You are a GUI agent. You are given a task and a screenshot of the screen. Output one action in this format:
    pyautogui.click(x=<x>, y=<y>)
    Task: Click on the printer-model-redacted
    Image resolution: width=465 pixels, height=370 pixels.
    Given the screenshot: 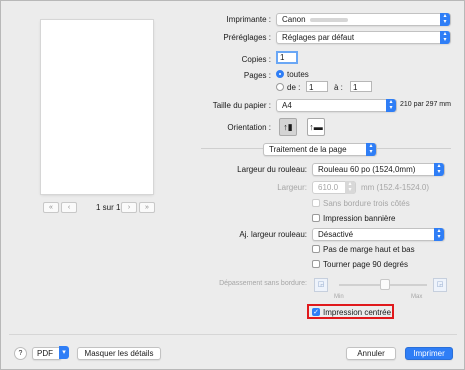 What is the action you would take?
    pyautogui.click(x=328, y=19)
    